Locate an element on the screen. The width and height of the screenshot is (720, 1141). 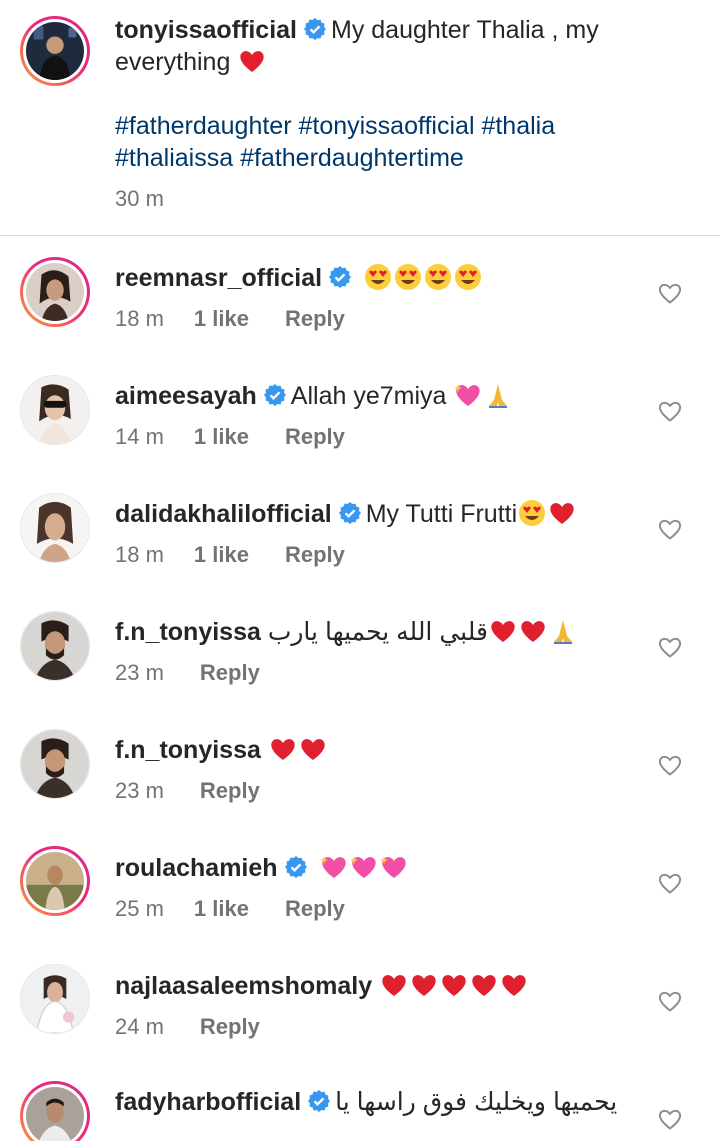
comment-username: dalidakhalilofficial is located at coordinates (223, 514).